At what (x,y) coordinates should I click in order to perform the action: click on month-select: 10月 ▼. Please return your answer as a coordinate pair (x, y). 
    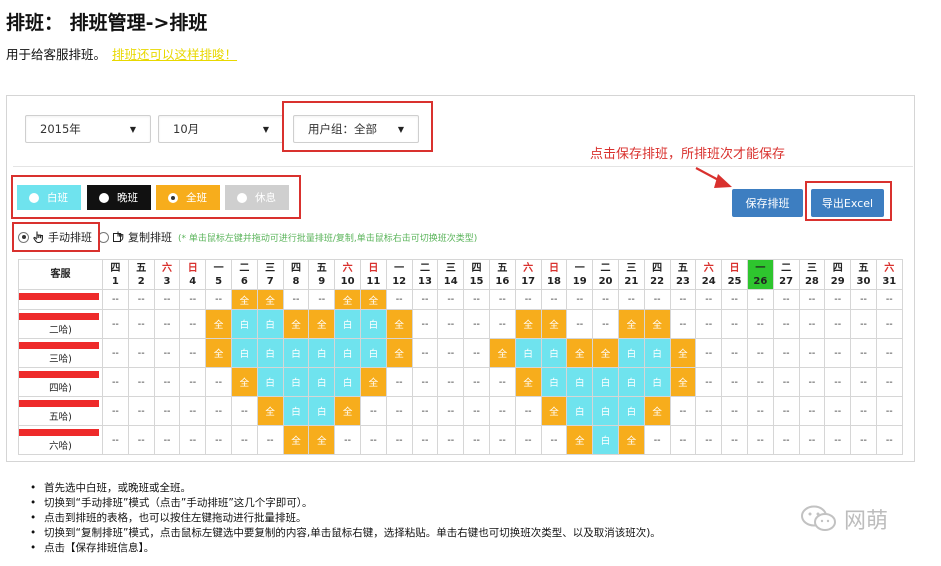
    Looking at the image, I should click on (221, 129).